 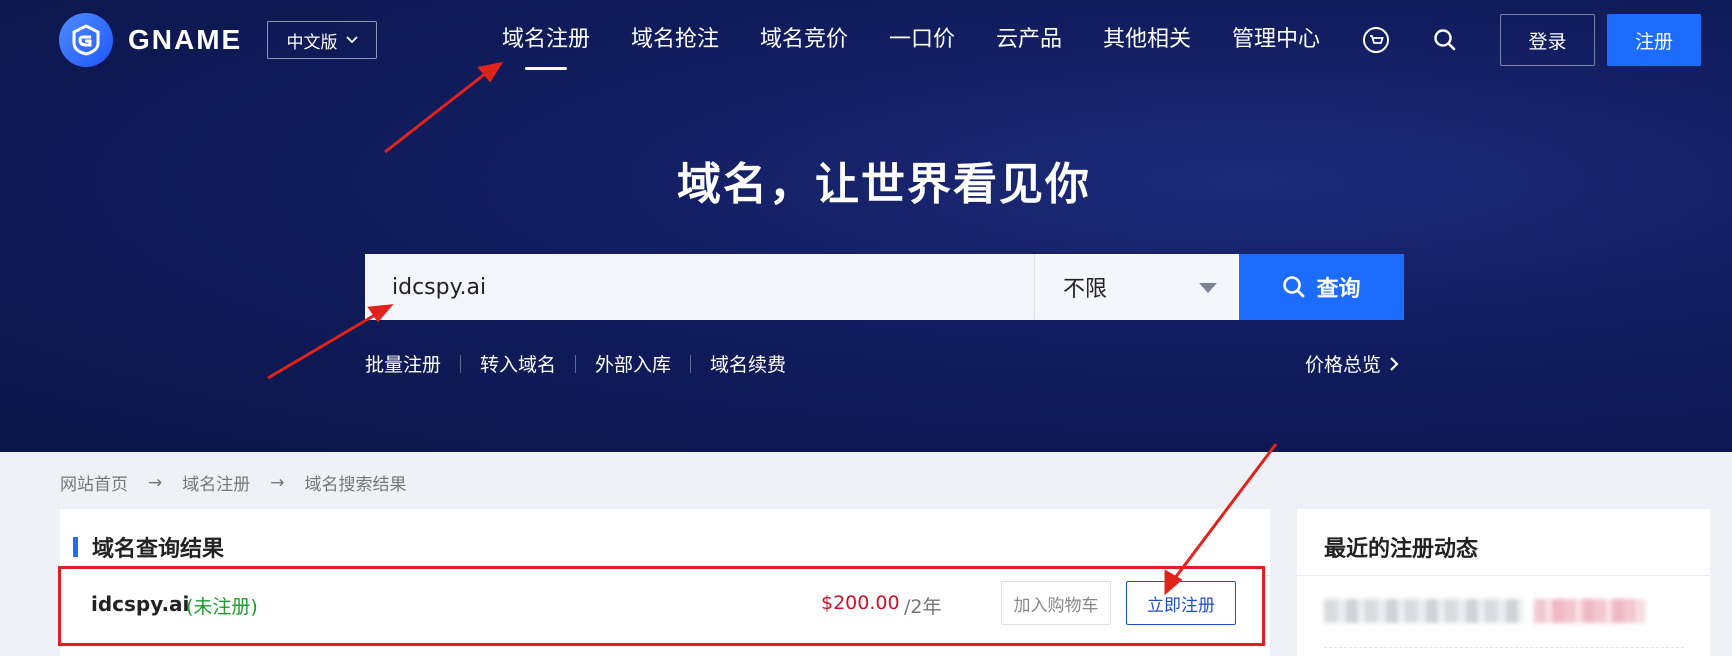 I want to click on chevron-right-icon, so click(x=1394, y=363).